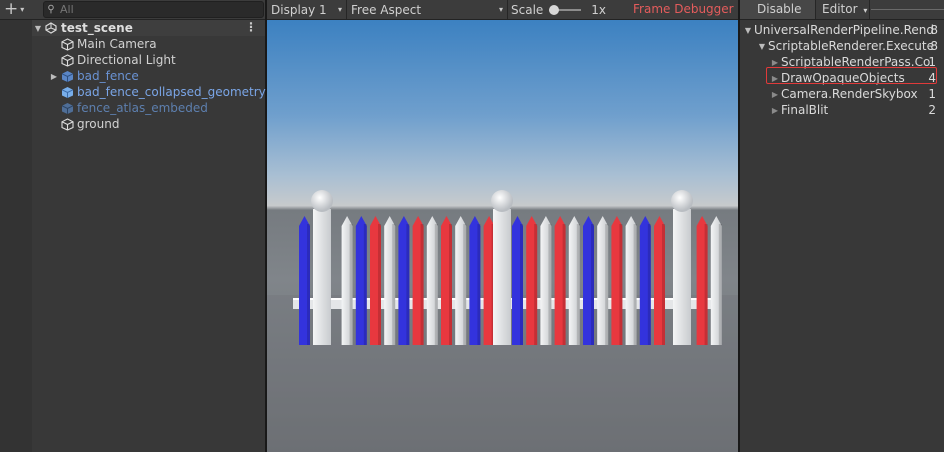 The width and height of the screenshot is (944, 452). I want to click on target-dropdown: Editor ▾, so click(844, 9).